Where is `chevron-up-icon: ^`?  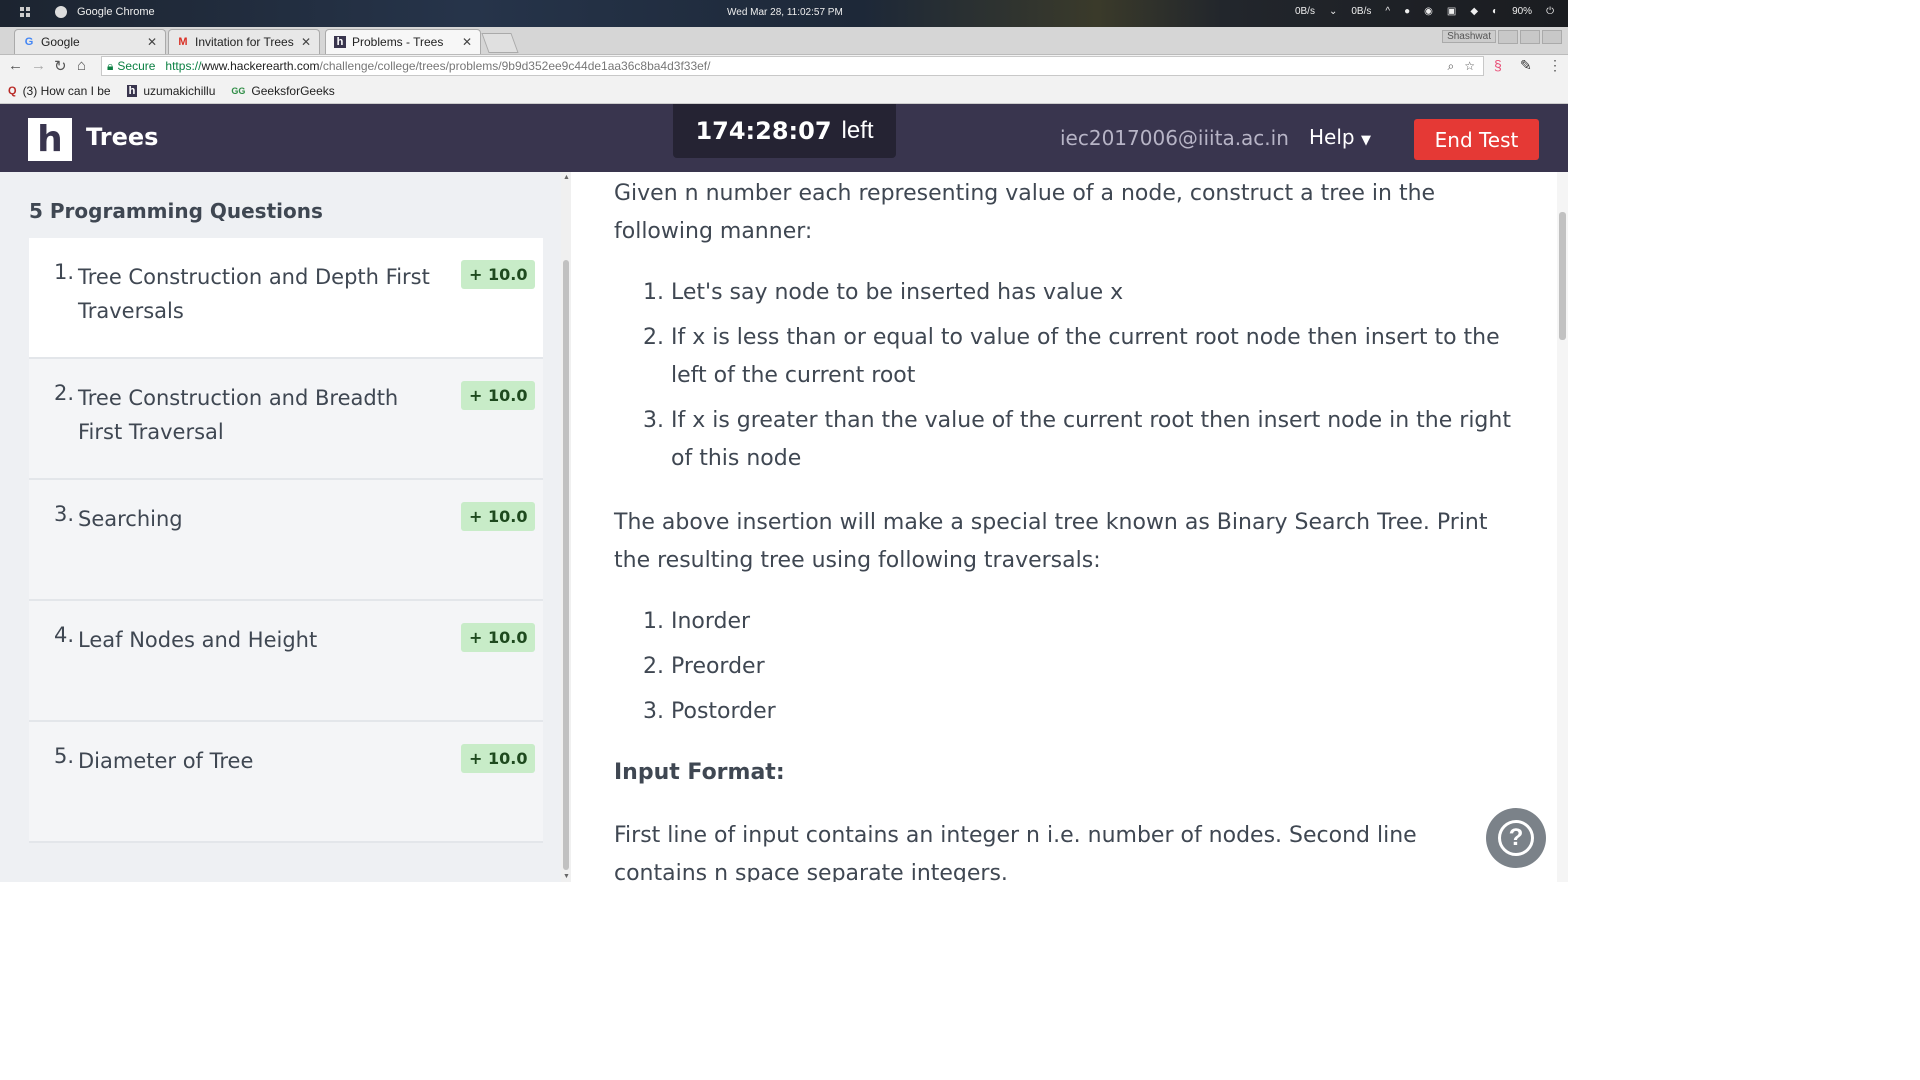
chevron-up-icon: ^ is located at coordinates (1387, 11).